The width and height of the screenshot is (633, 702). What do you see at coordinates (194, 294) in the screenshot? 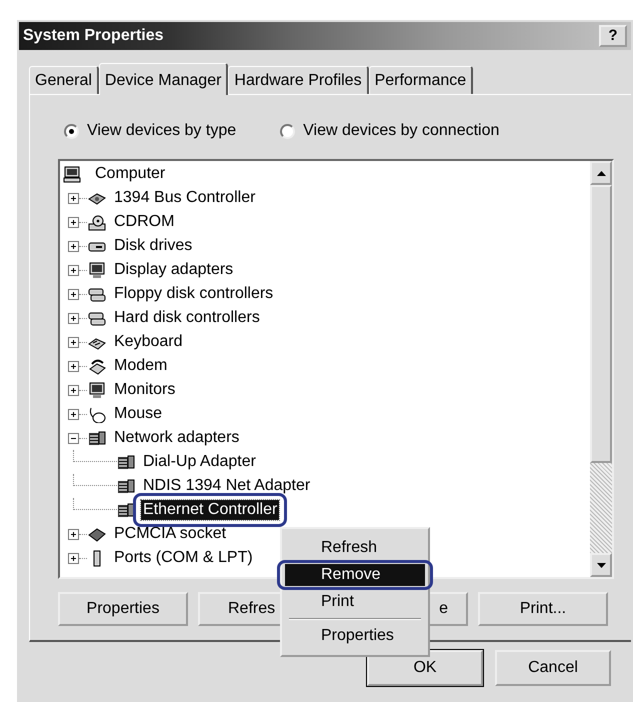
I see `tree-item: Floppy disk controllers` at bounding box center [194, 294].